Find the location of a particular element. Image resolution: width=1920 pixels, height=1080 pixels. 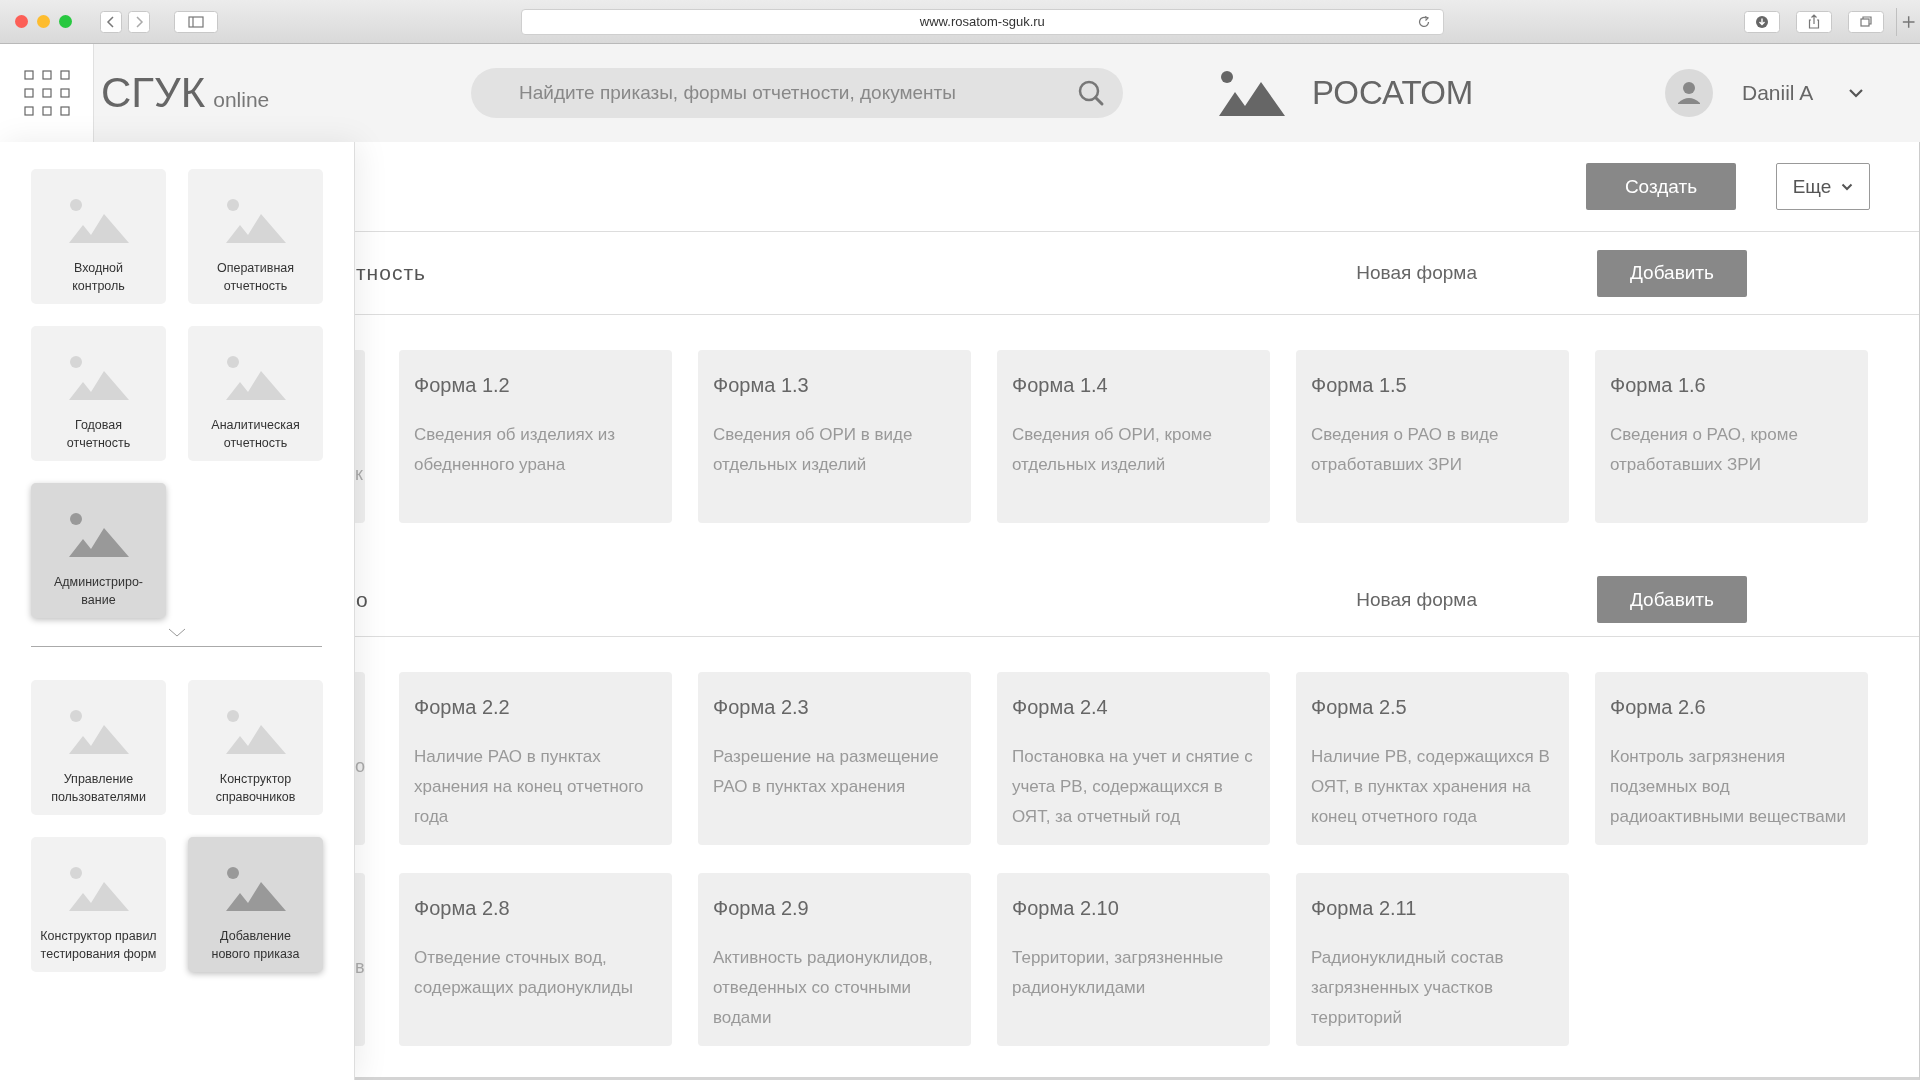

reload-icon is located at coordinates (1423, 21).